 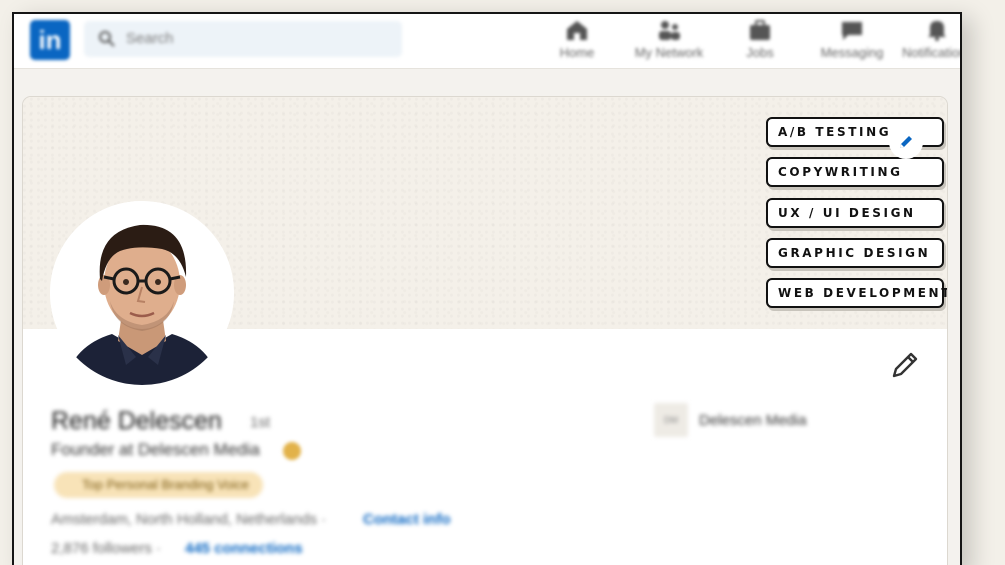 What do you see at coordinates (669, 42) in the screenshot?
I see `nav-my-network: My Network` at bounding box center [669, 42].